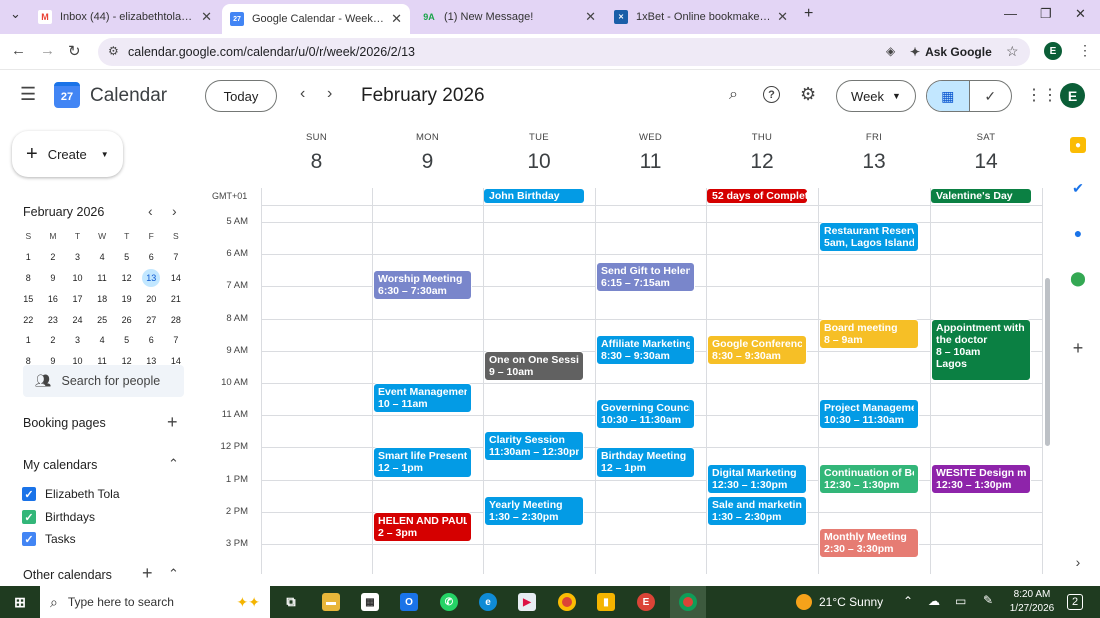 Image resolution: width=1100 pixels, height=618 pixels. I want to click on mini-day-cell: 8, so click(28, 278).